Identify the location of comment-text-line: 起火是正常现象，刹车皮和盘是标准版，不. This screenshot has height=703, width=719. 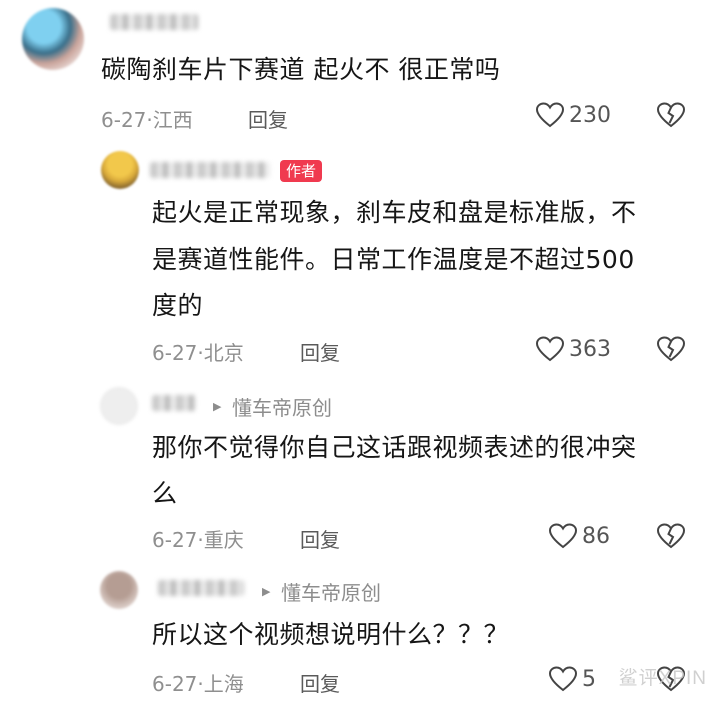
(394, 212).